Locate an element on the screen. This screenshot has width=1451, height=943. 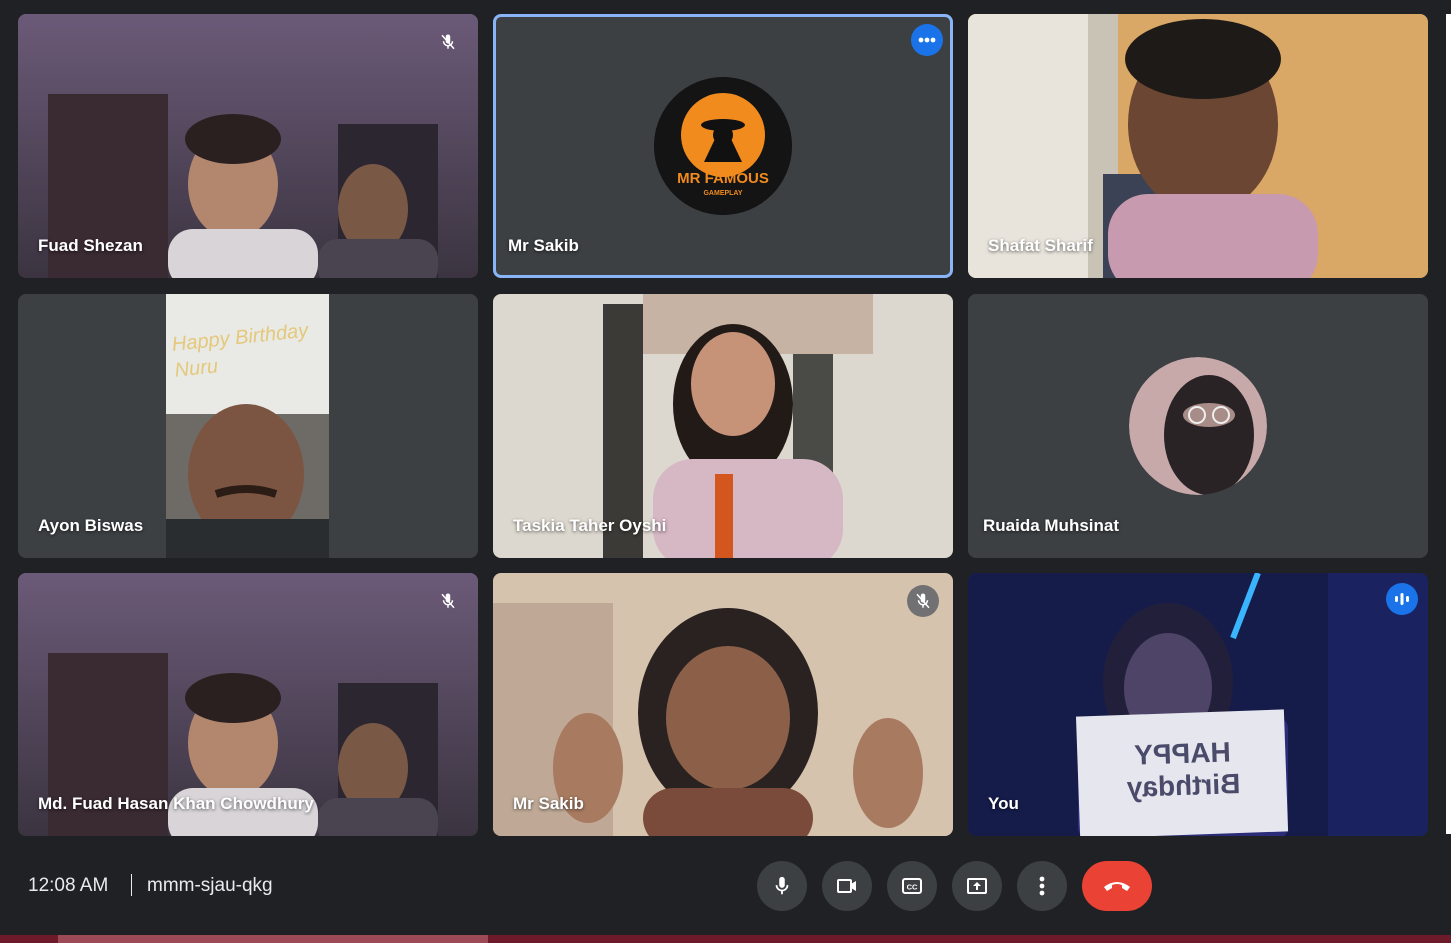
meeting-clock: 12:08 AM is located at coordinates (68, 885).